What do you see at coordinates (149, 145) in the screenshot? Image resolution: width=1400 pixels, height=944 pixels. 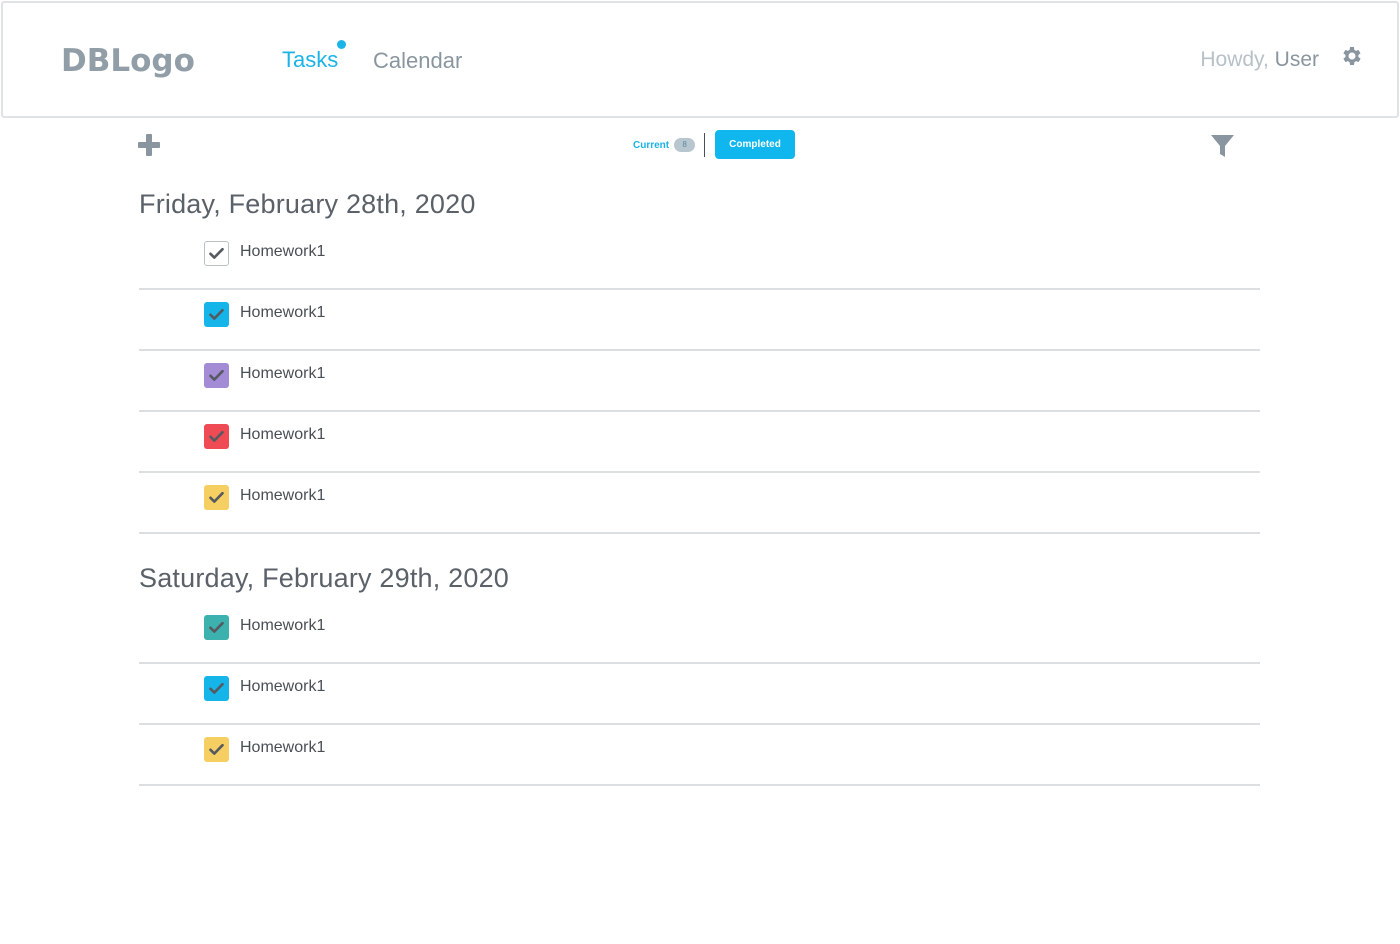 I see `plus-icon` at bounding box center [149, 145].